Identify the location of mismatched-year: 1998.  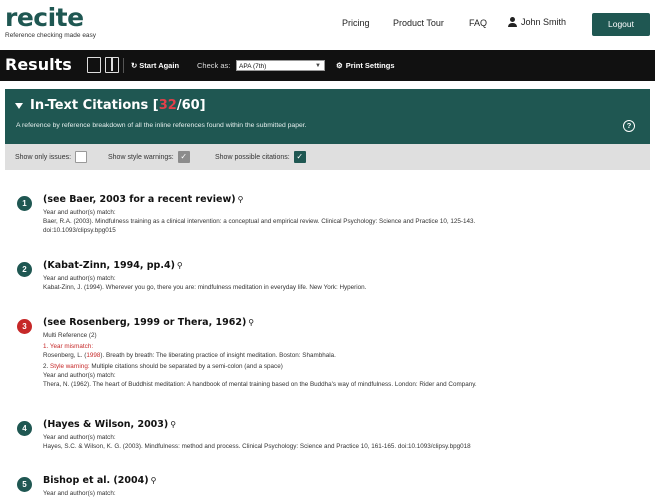
(93, 355).